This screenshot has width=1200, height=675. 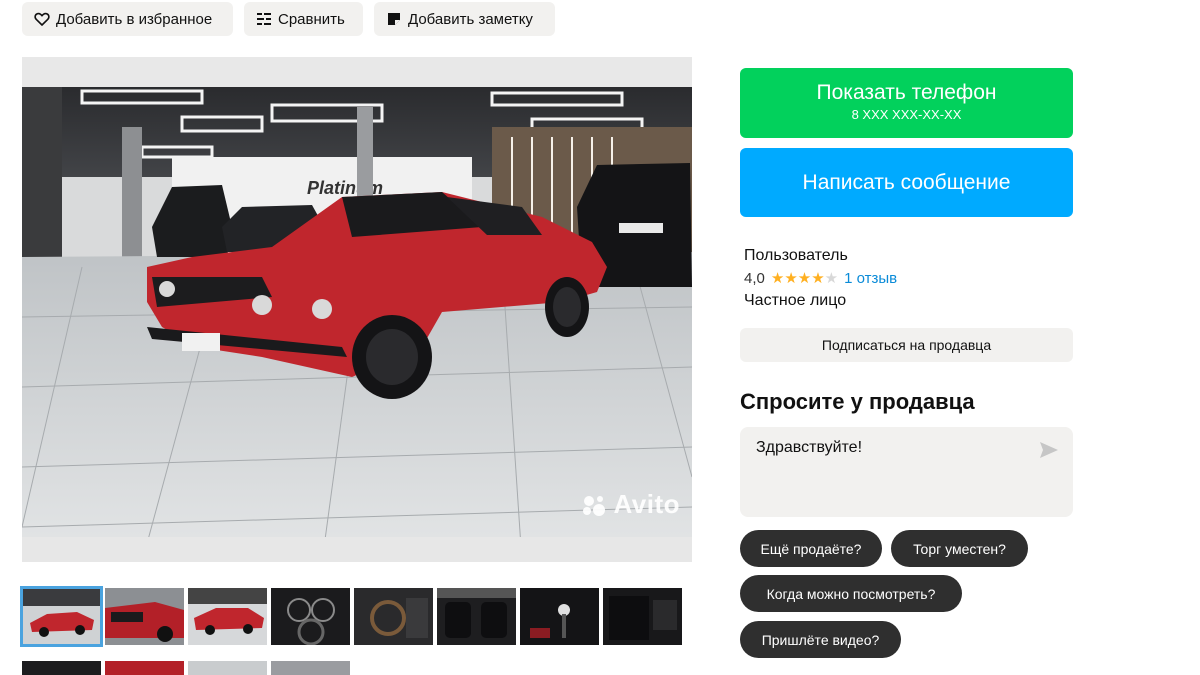 I want to click on quick-question-chip: Когда можно посмотреть?, so click(x=851, y=593).